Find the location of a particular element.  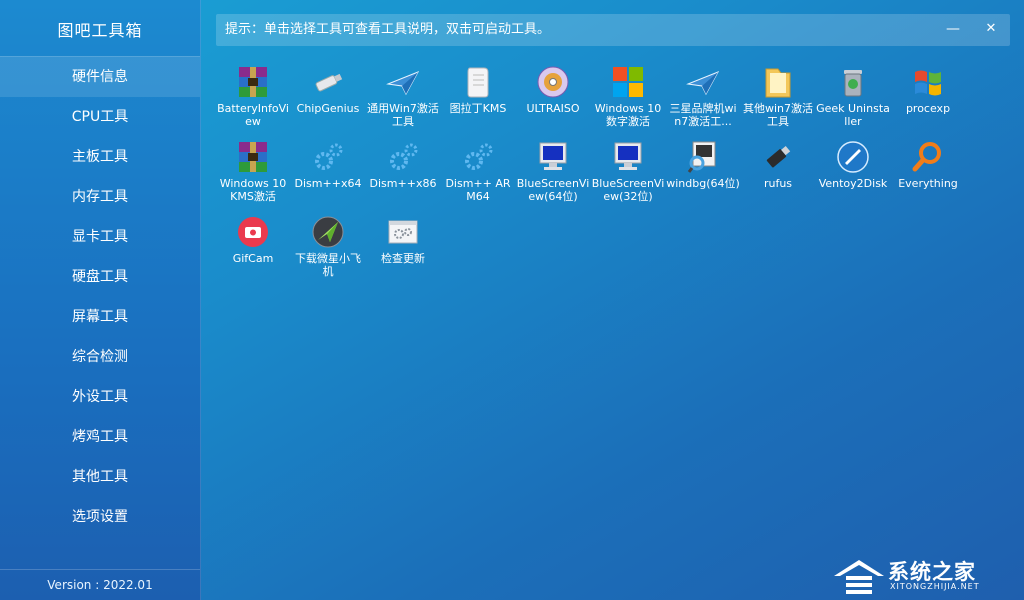

tool-label: Dism++x64 is located at coordinates (328, 183).